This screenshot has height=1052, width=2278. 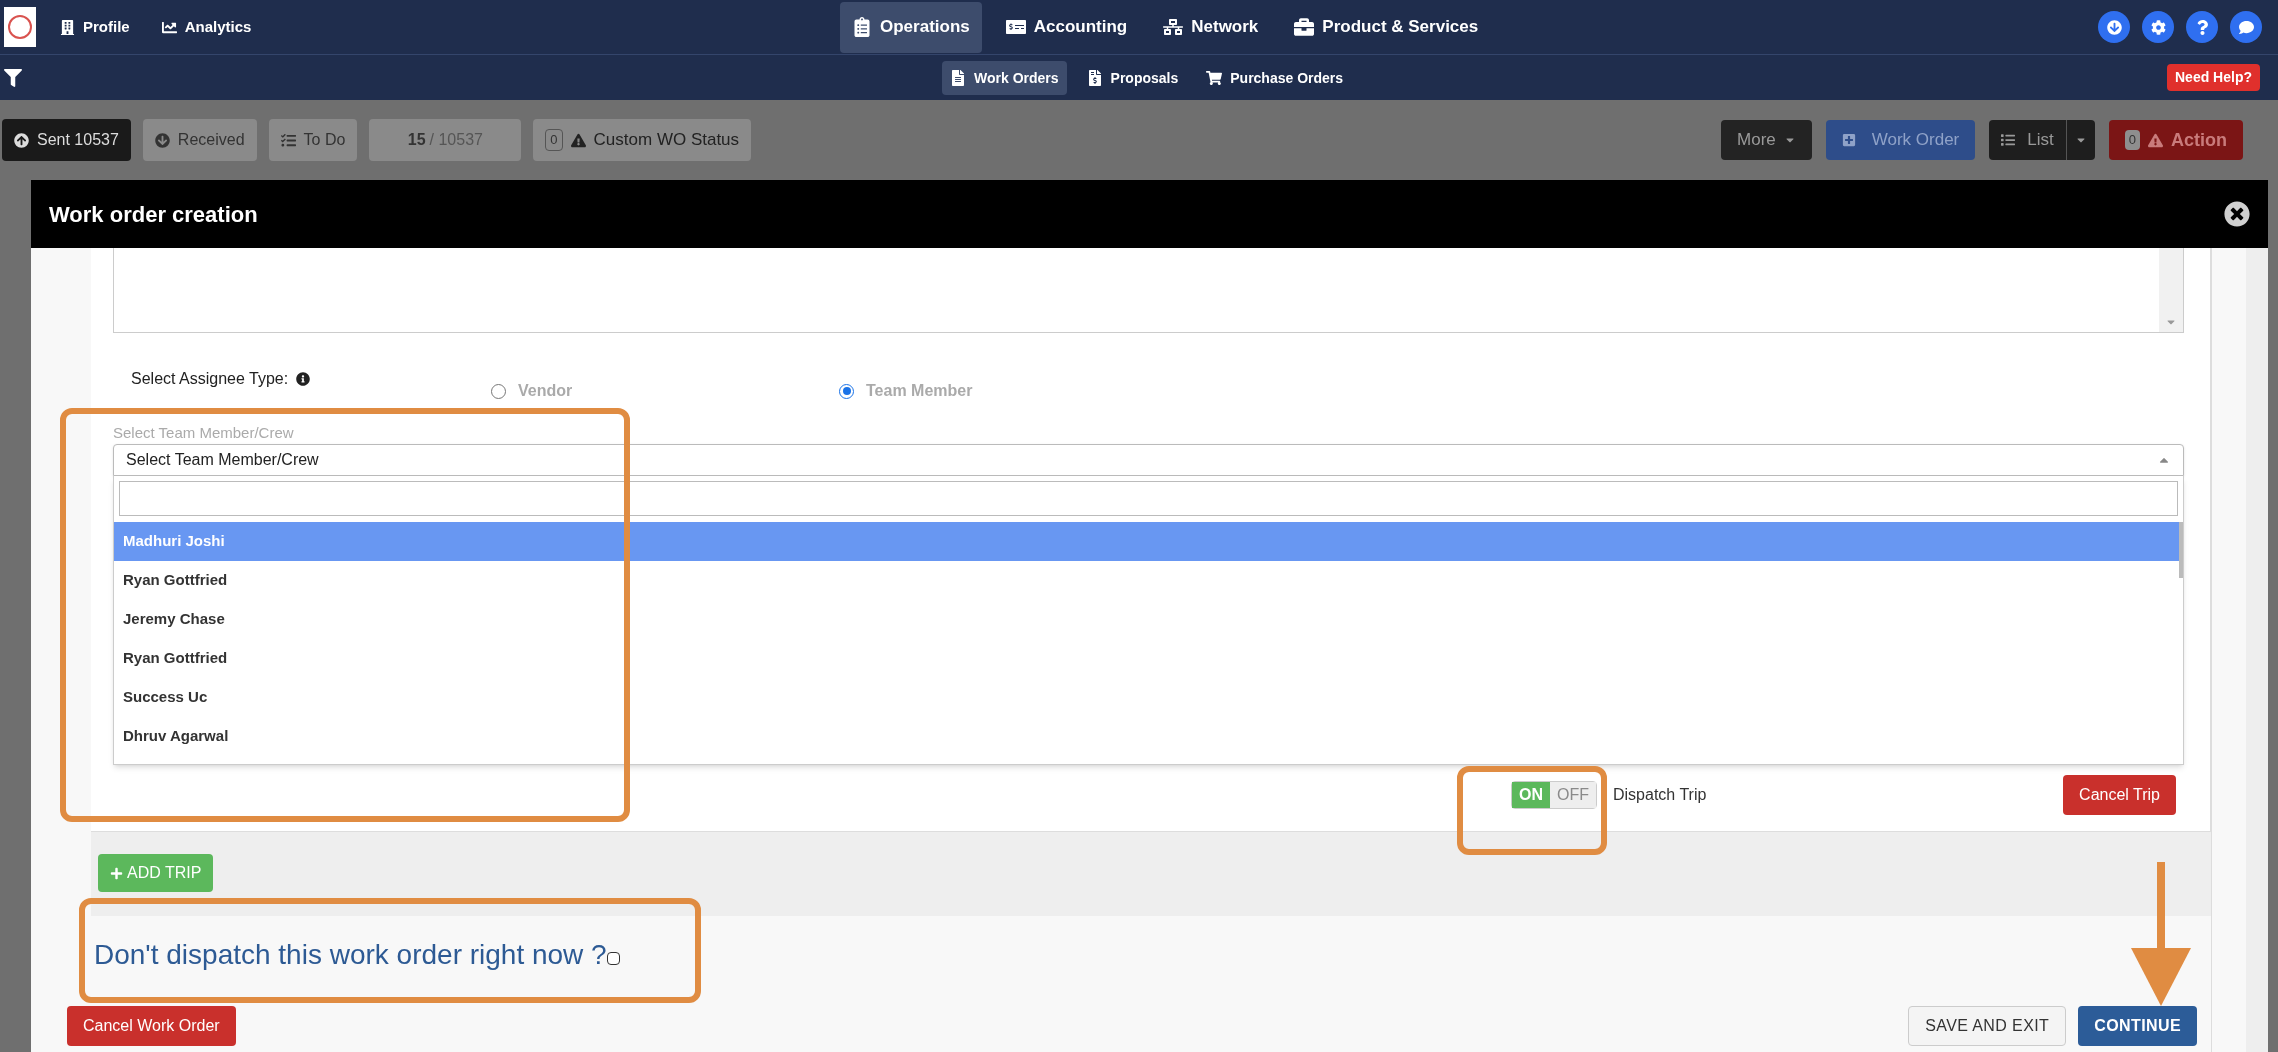 What do you see at coordinates (153, 214) in the screenshot?
I see `modal-title: Work order creation` at bounding box center [153, 214].